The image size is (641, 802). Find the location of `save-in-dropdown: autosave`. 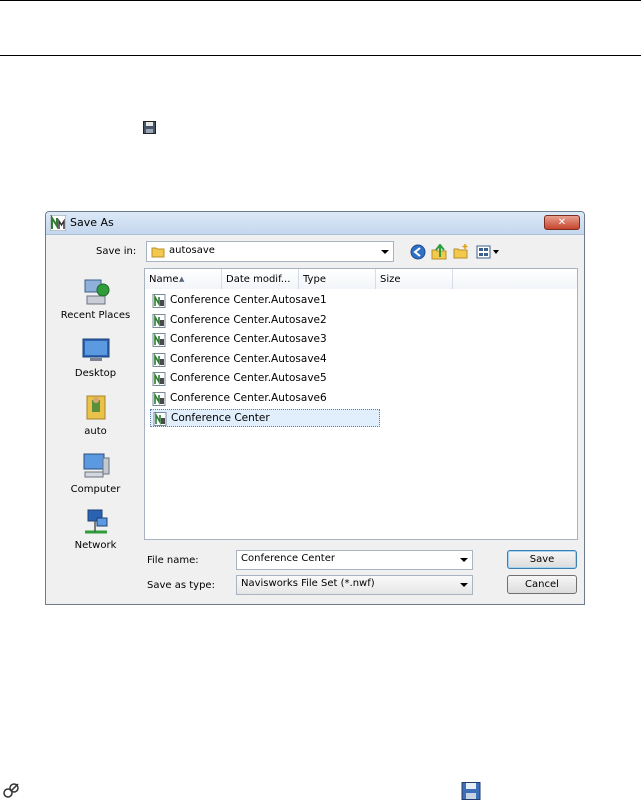

save-in-dropdown: autosave is located at coordinates (270, 251).